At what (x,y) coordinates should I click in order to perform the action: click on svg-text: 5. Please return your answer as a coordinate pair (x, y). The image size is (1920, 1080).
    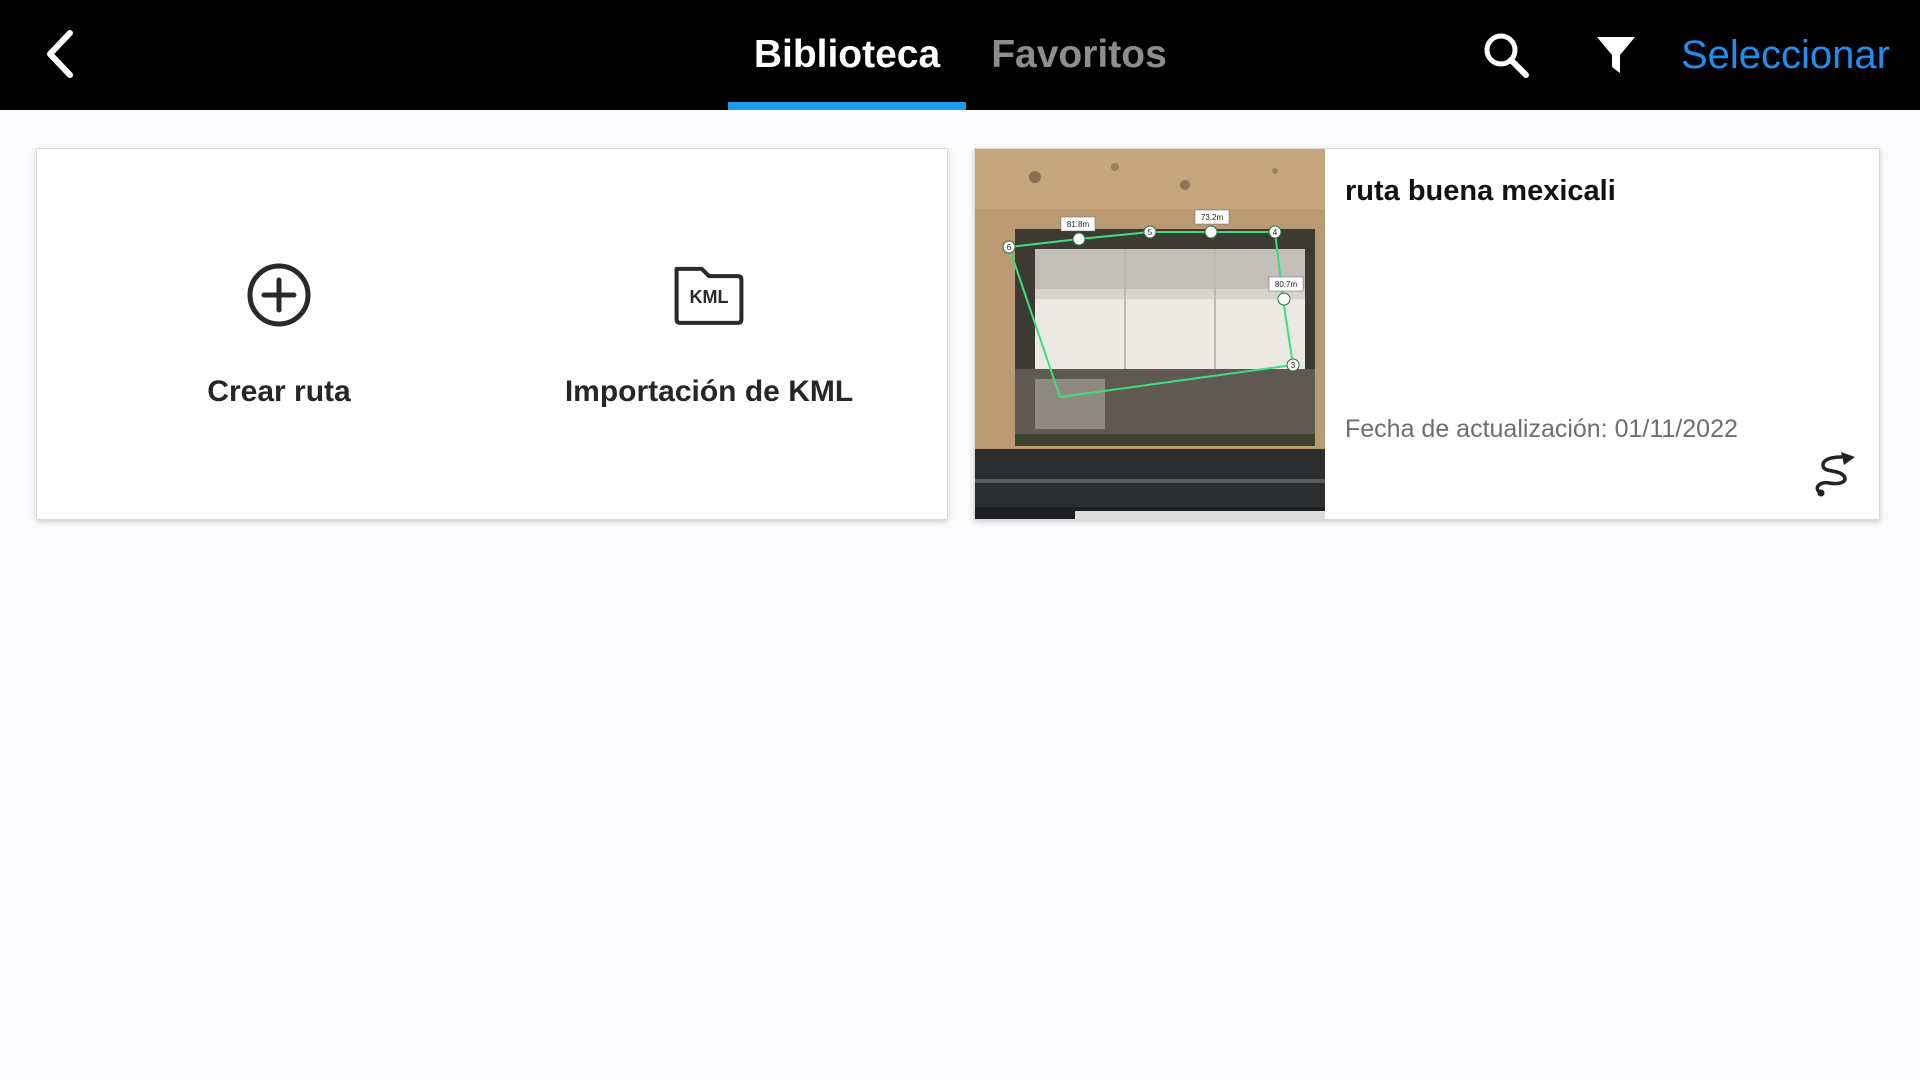
    Looking at the image, I should click on (1150, 232).